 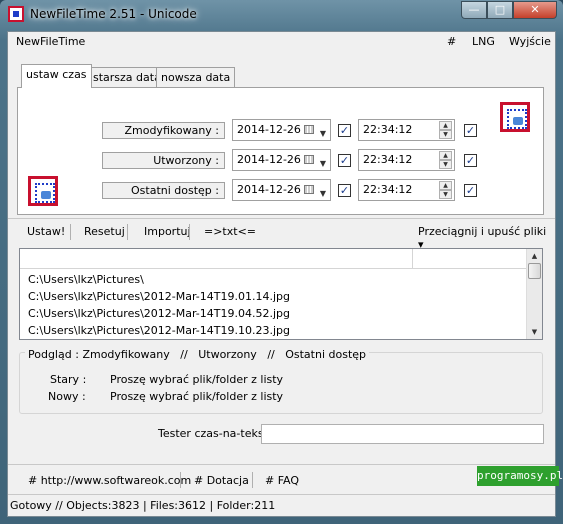 What do you see at coordinates (388, 189) in the screenshot?
I see `accessed-time-value: 22:34:12` at bounding box center [388, 189].